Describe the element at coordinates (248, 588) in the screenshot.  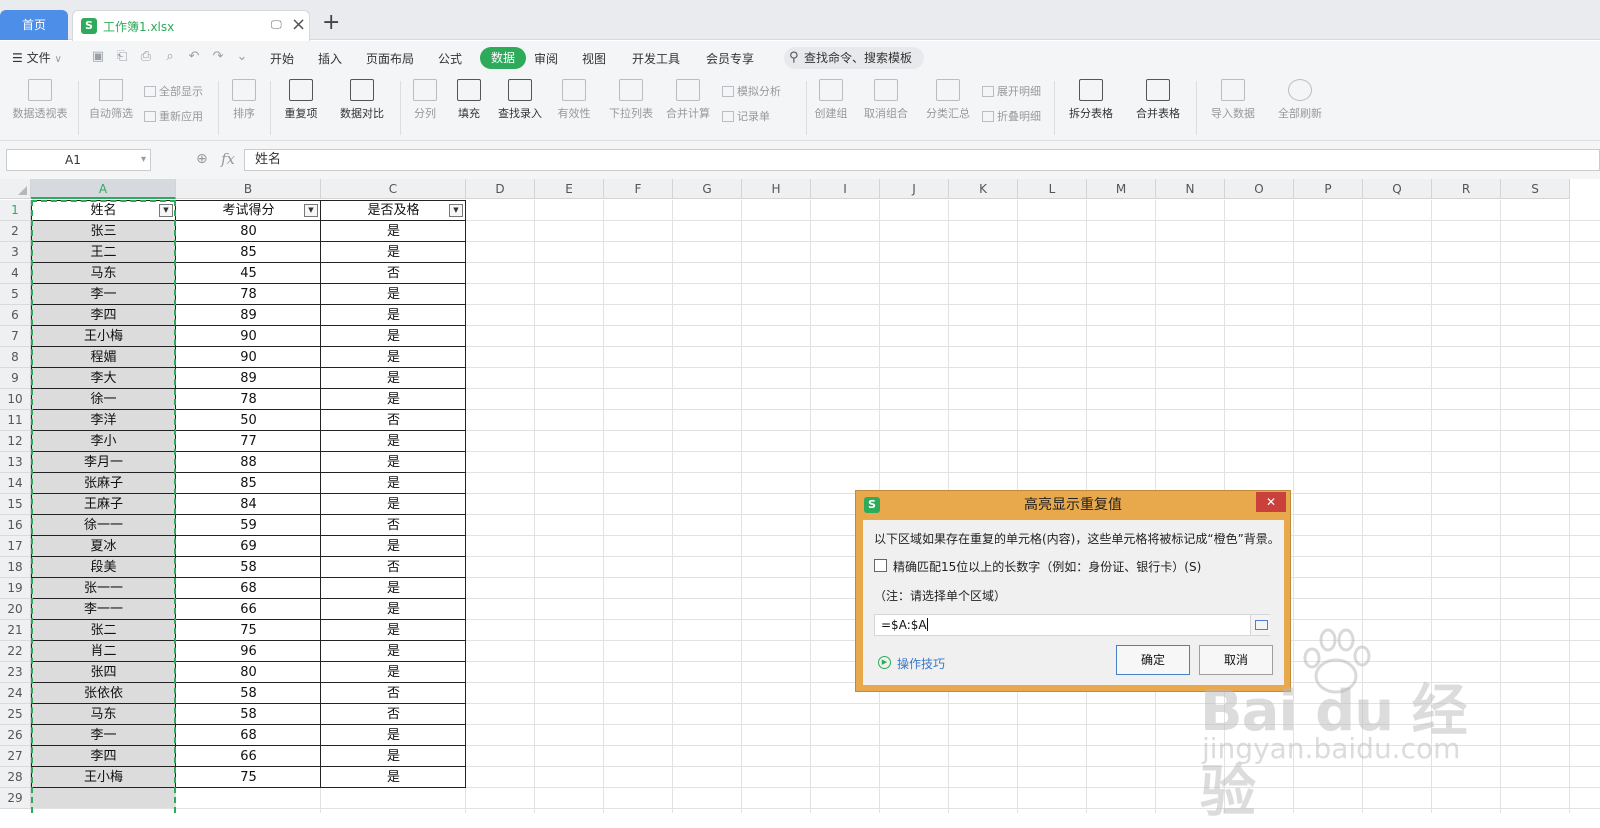
I see `table-cell: 68` at that location.